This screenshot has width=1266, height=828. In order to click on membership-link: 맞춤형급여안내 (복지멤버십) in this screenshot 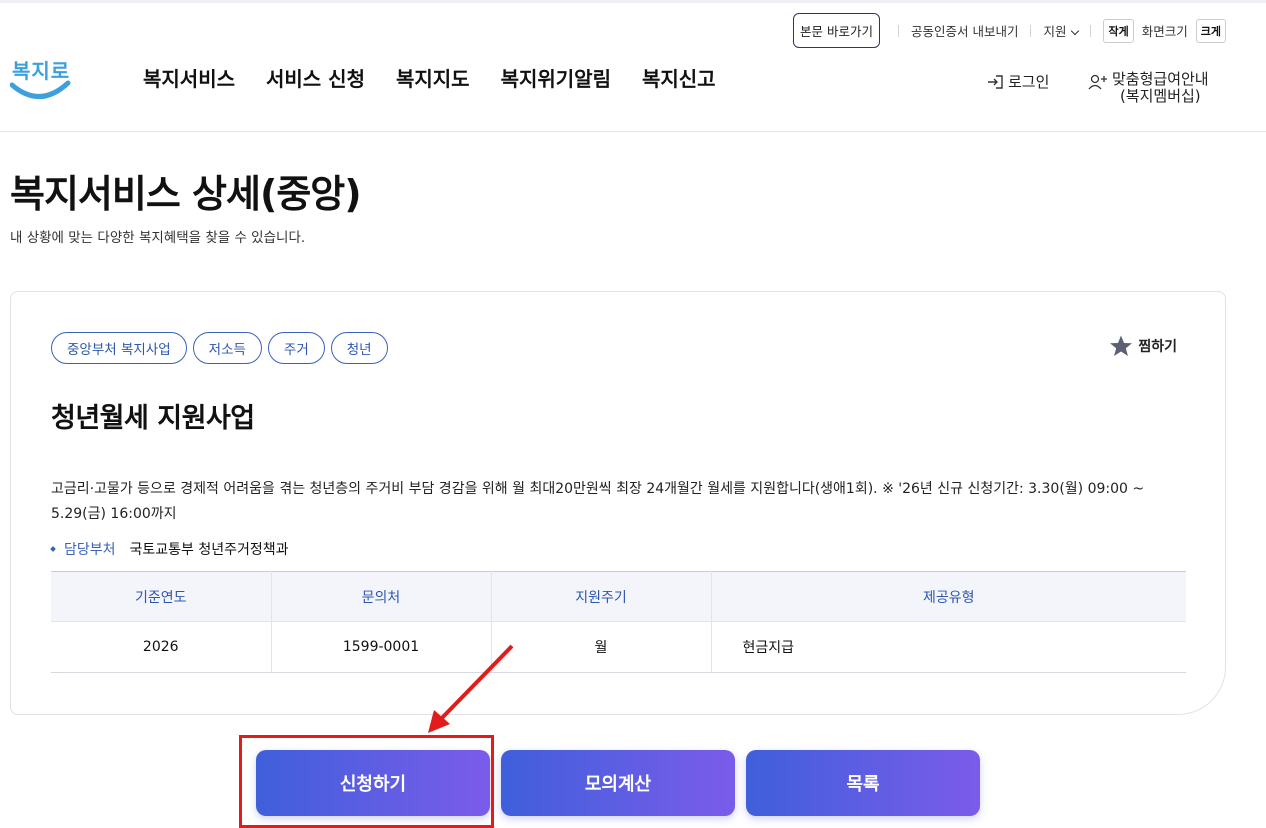, I will do `click(1148, 88)`.